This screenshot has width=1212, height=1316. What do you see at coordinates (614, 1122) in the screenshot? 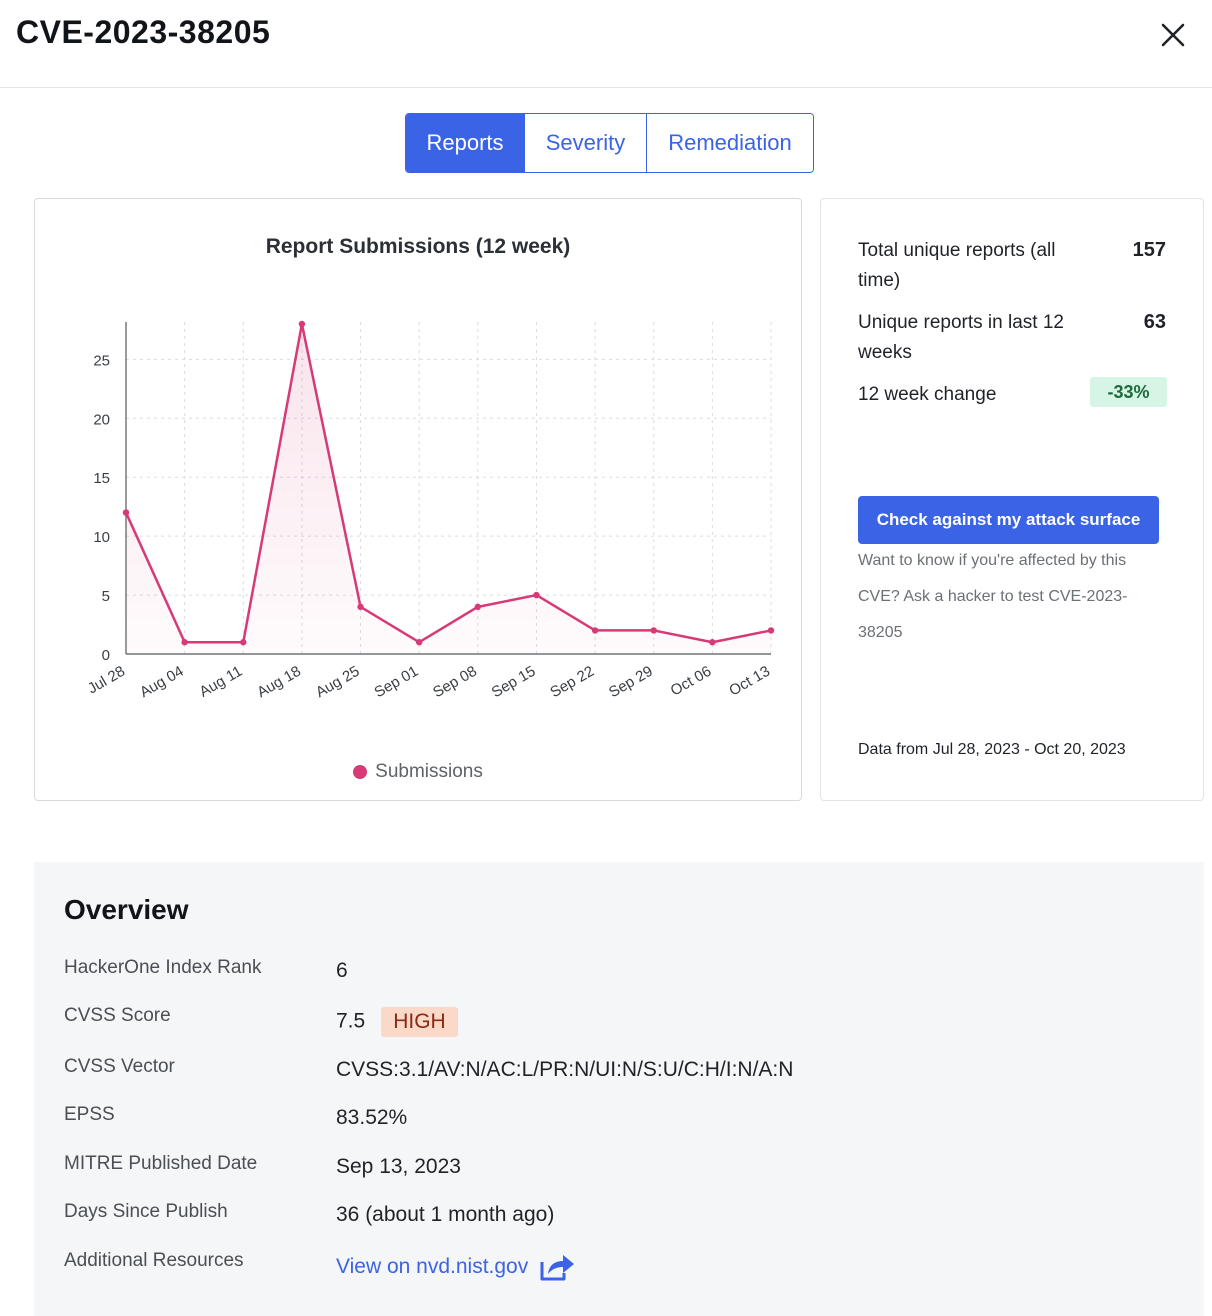
I see `overview-row-epss: EPSS 83.52%` at bounding box center [614, 1122].